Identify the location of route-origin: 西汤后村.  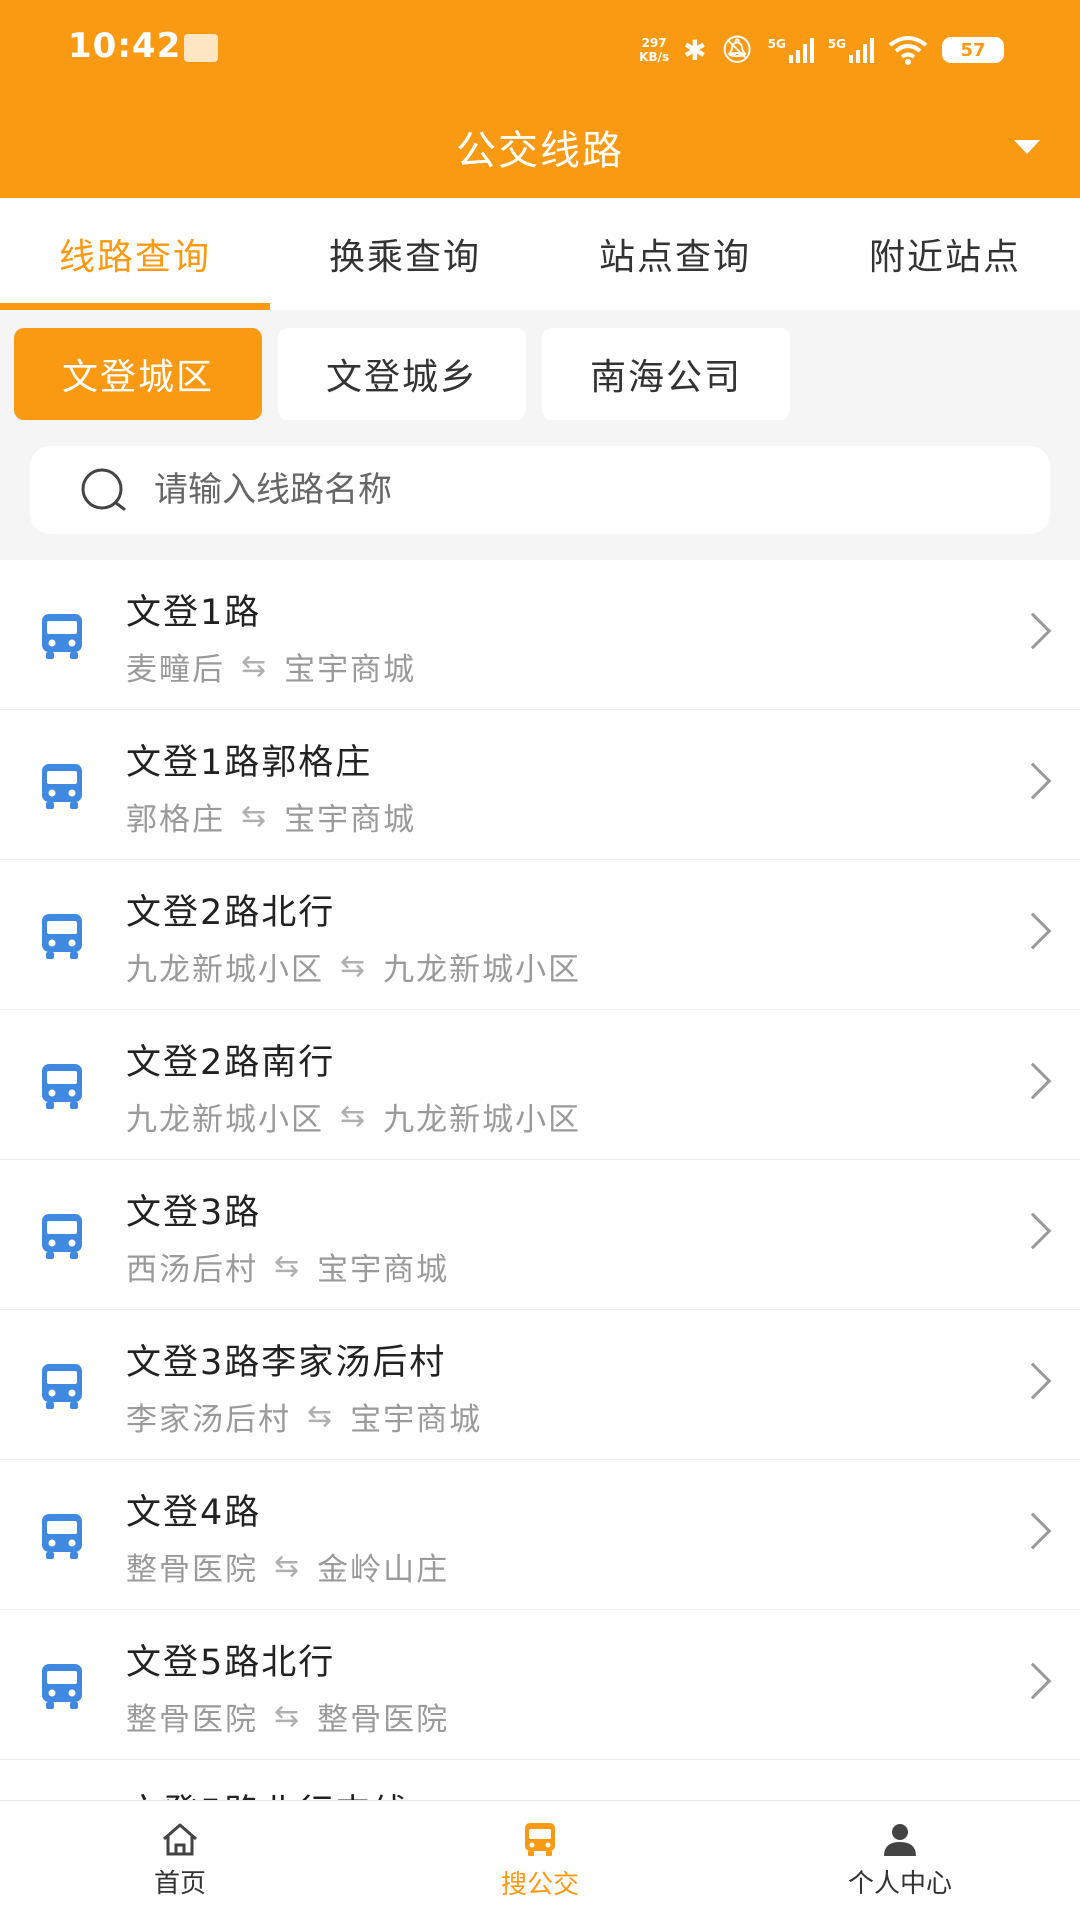
(192, 1270).